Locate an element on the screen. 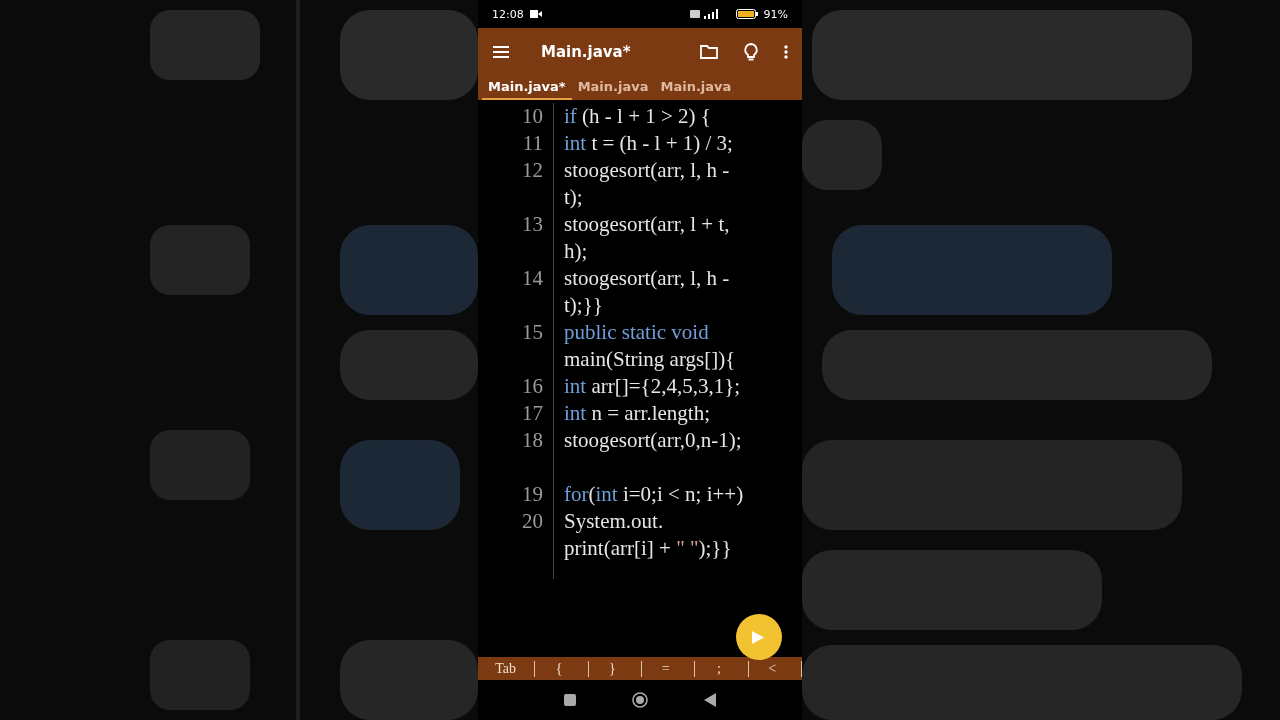  play-icon is located at coordinates (758, 637).